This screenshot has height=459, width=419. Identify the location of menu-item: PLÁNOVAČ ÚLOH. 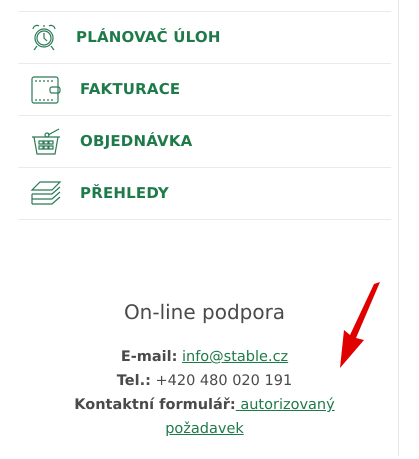
(204, 38).